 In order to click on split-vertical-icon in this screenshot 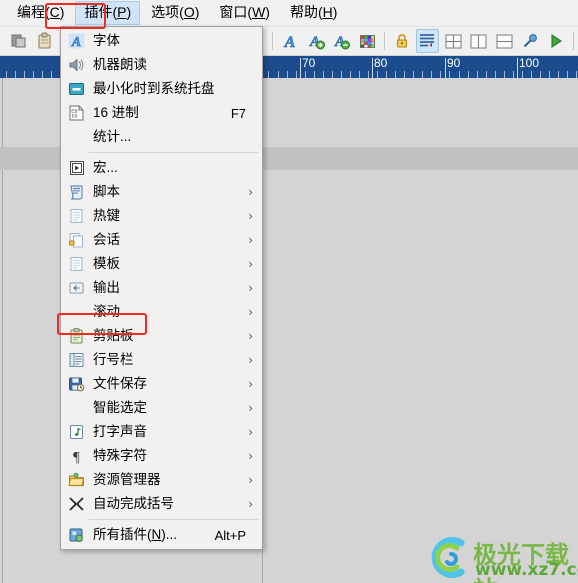, I will do `click(479, 41)`.